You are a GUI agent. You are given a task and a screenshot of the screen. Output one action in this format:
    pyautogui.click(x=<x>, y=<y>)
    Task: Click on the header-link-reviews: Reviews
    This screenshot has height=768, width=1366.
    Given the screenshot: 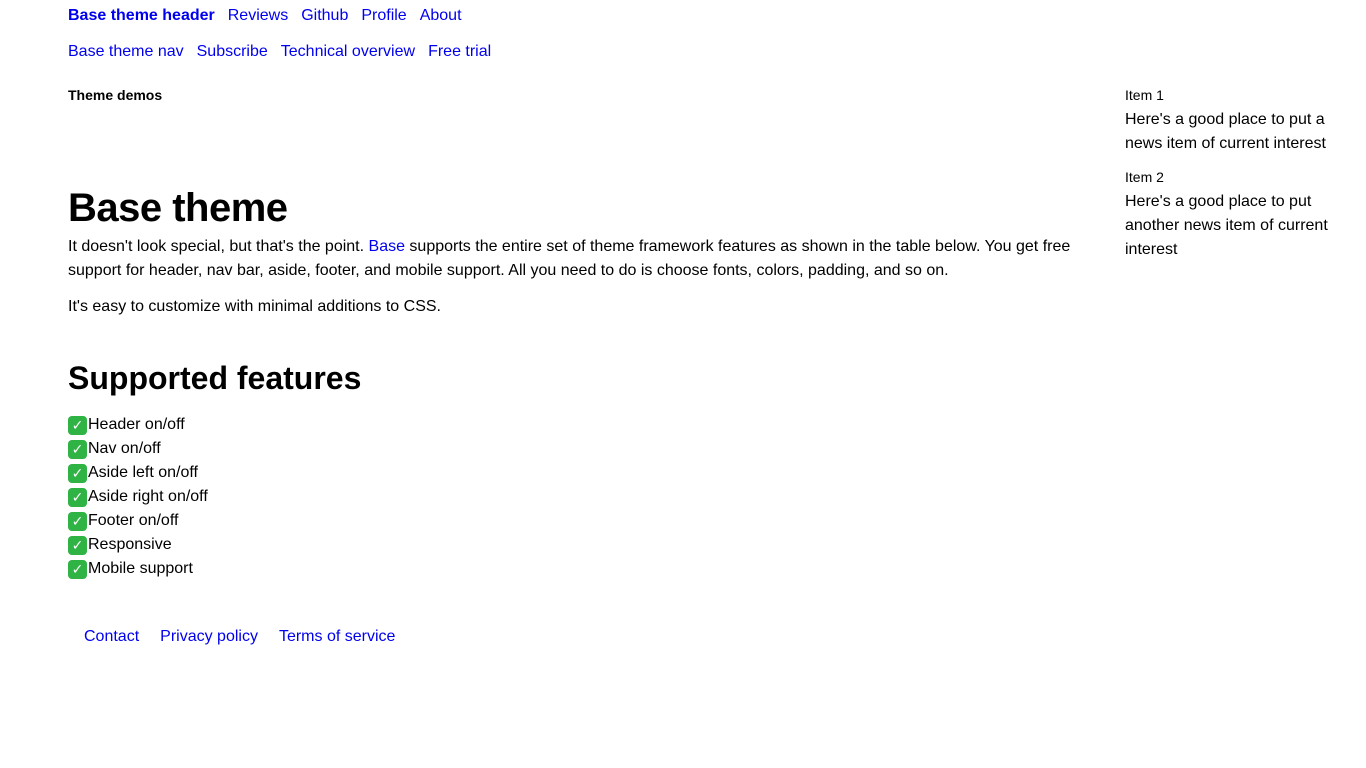 What is the action you would take?
    pyautogui.click(x=258, y=16)
    